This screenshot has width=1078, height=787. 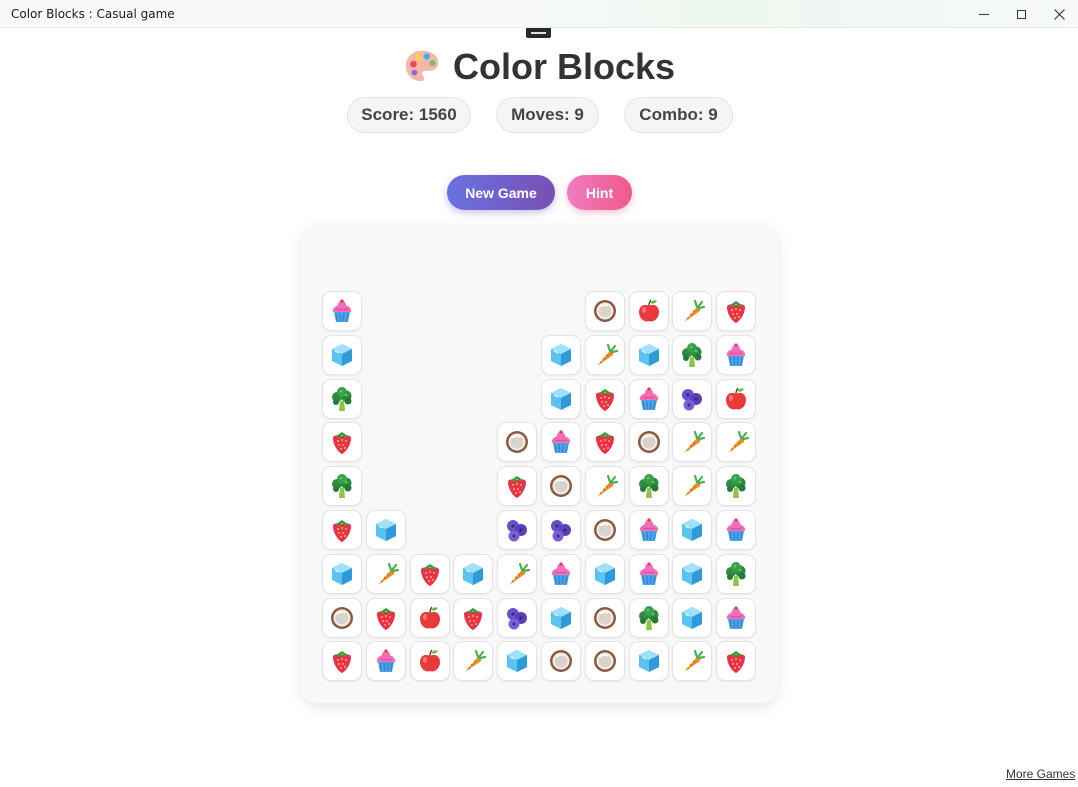 What do you see at coordinates (984, 14) in the screenshot?
I see `minimize-button` at bounding box center [984, 14].